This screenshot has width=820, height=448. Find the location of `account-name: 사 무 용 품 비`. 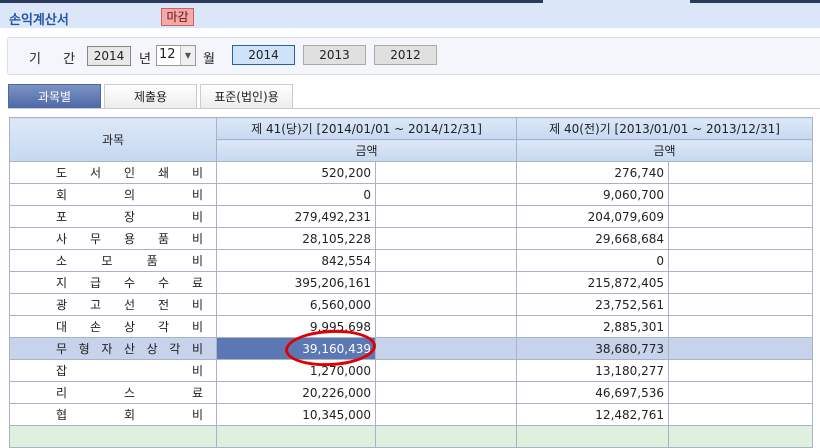

account-name: 사 무 용 품 비 is located at coordinates (113, 238).